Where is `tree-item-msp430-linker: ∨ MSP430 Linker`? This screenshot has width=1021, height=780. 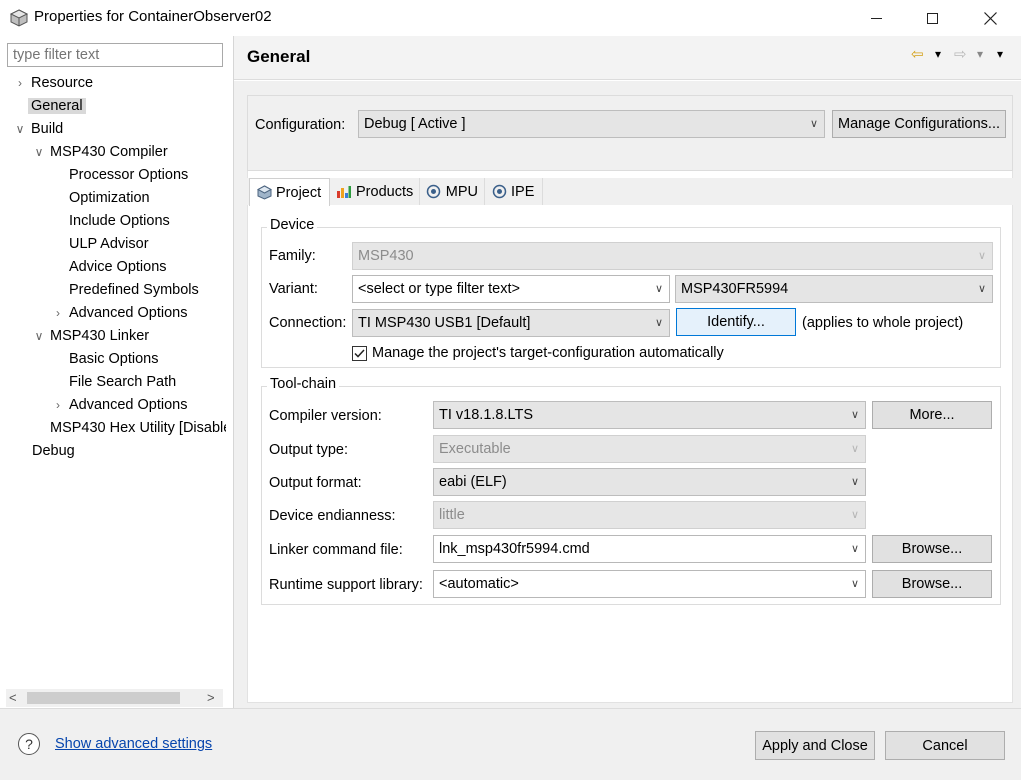
tree-item-msp430-linker: ∨ MSP430 Linker is located at coordinates (91, 336).